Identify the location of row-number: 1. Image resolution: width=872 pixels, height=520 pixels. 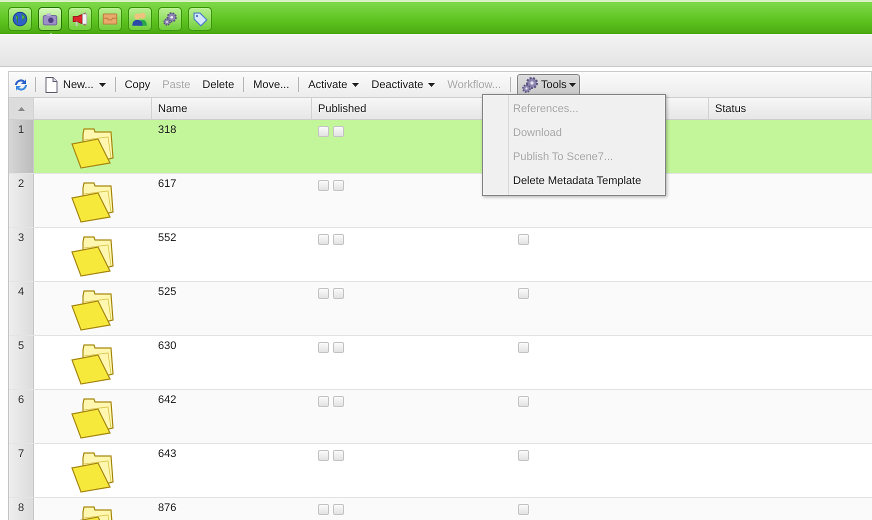
(21, 146).